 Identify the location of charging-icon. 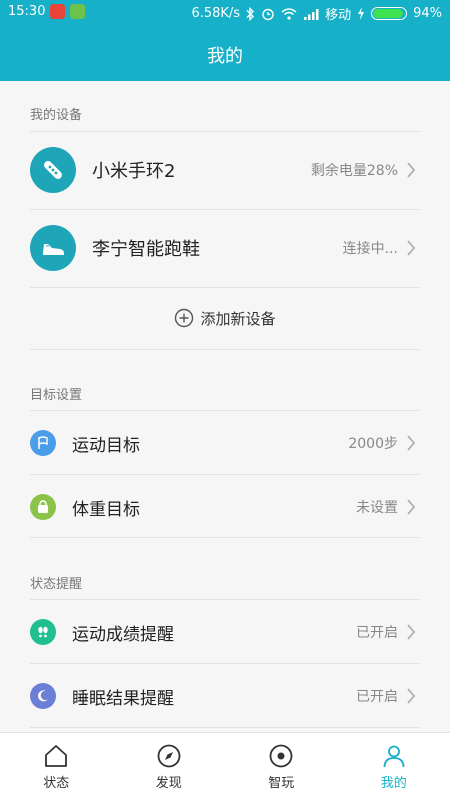
(361, 13).